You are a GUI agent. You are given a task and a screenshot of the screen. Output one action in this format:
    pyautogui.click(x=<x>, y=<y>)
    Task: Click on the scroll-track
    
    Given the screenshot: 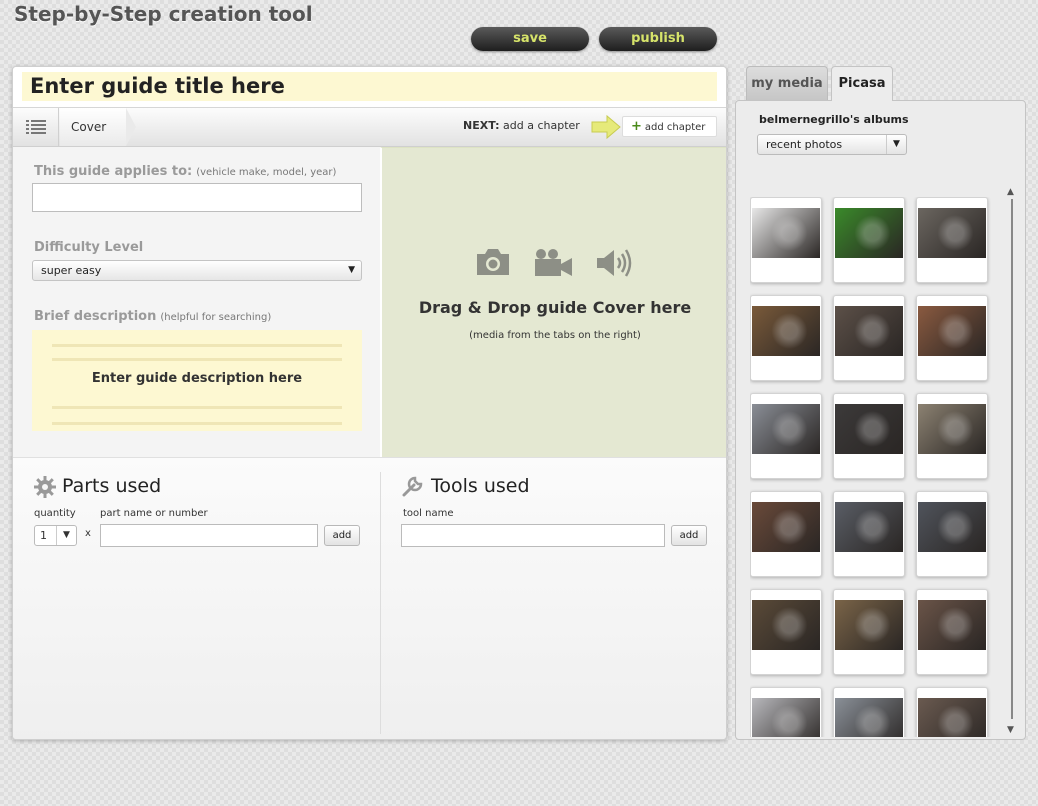 What is the action you would take?
    pyautogui.click(x=1012, y=459)
    